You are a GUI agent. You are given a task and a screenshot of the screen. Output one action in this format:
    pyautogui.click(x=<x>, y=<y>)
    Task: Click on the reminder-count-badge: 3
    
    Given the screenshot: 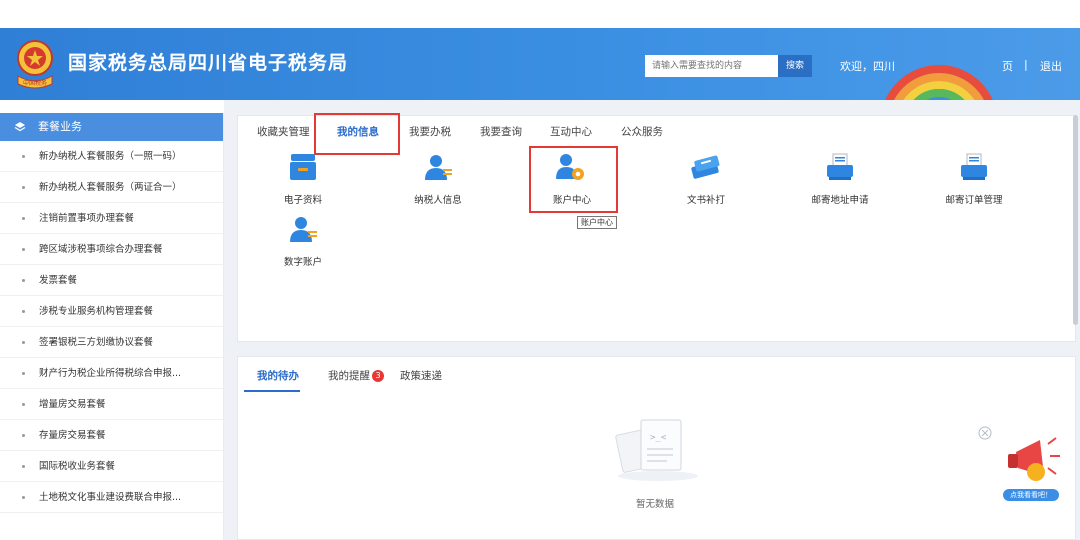 What is the action you would take?
    pyautogui.click(x=378, y=376)
    